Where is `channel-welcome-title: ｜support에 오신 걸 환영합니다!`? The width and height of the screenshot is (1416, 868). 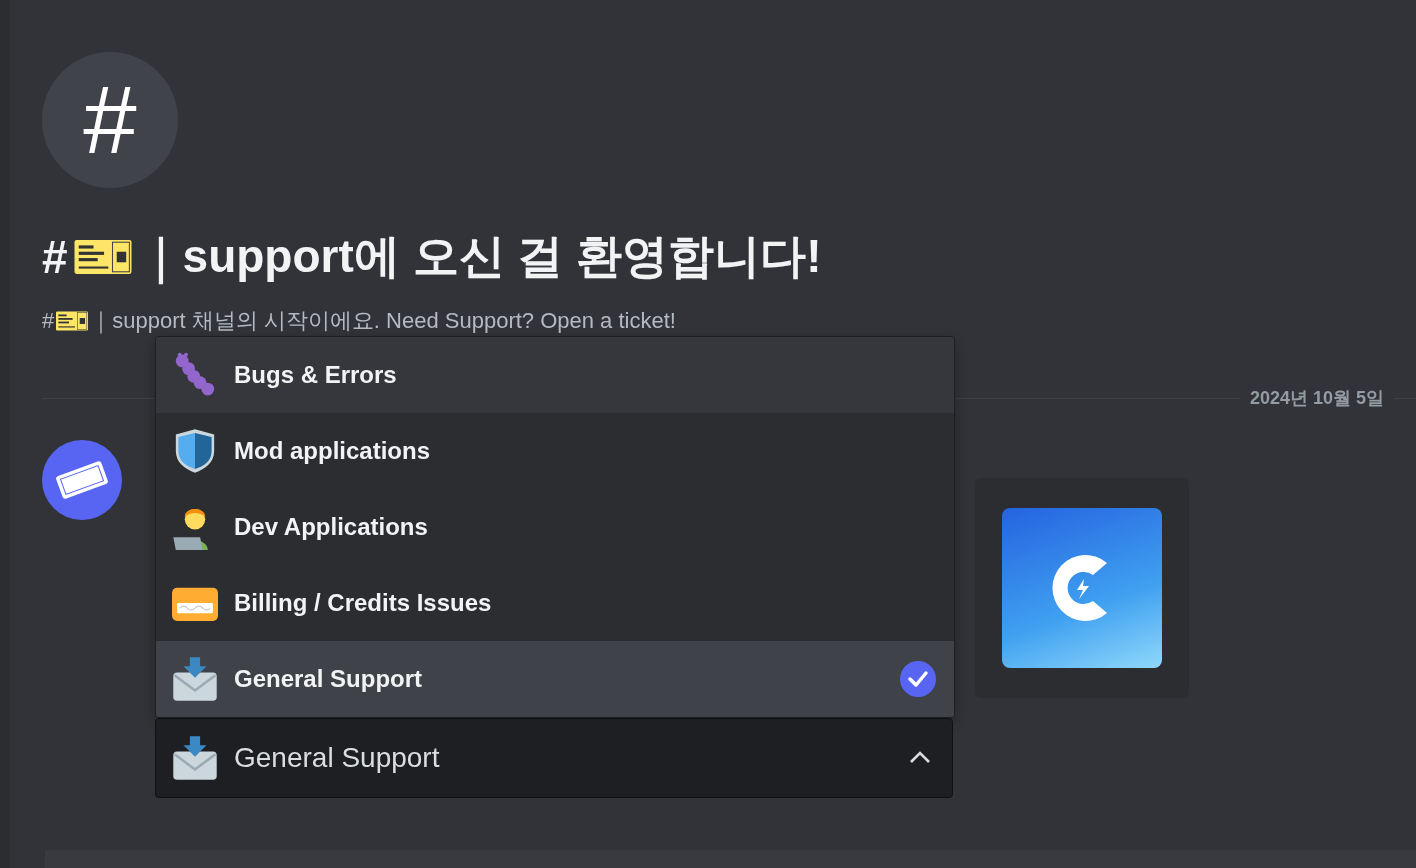
channel-welcome-title: ｜support에 오신 걸 환영합니다! is located at coordinates (479, 257).